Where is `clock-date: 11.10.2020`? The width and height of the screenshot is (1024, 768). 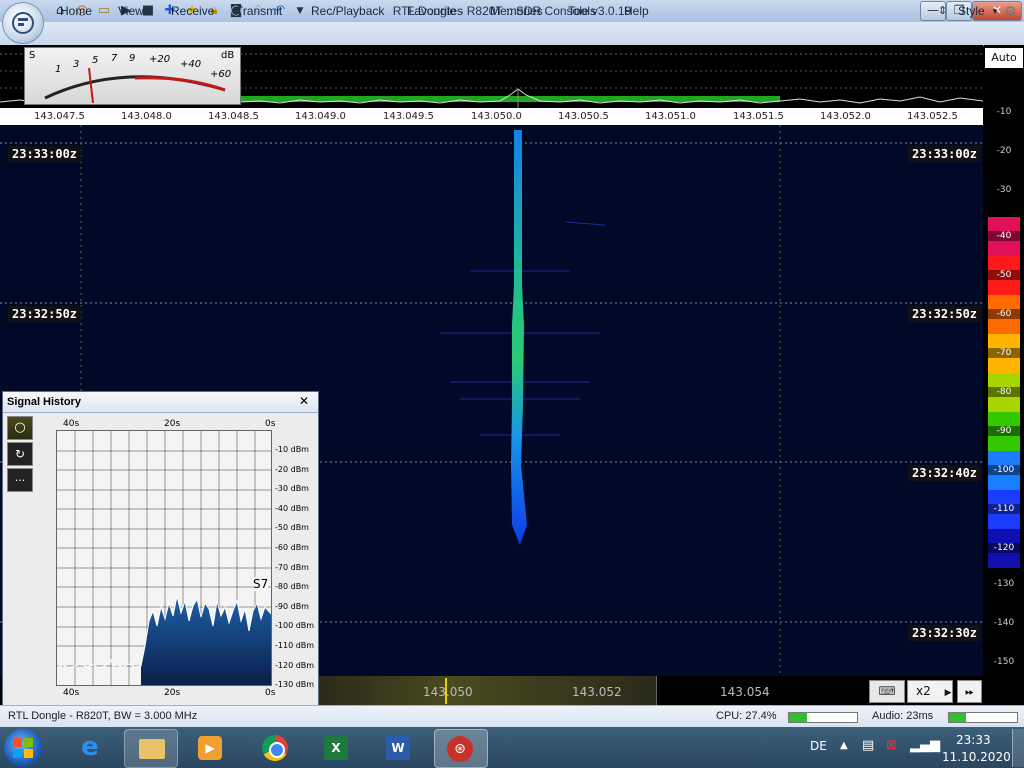
clock-date: 11.10.2020 is located at coordinates (976, 757).